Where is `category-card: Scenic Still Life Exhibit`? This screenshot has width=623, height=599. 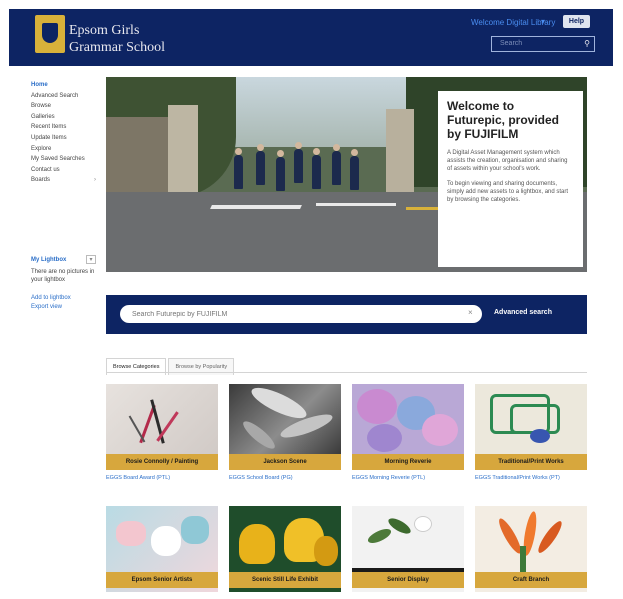 category-card: Scenic Still Life Exhibit is located at coordinates (285, 549).